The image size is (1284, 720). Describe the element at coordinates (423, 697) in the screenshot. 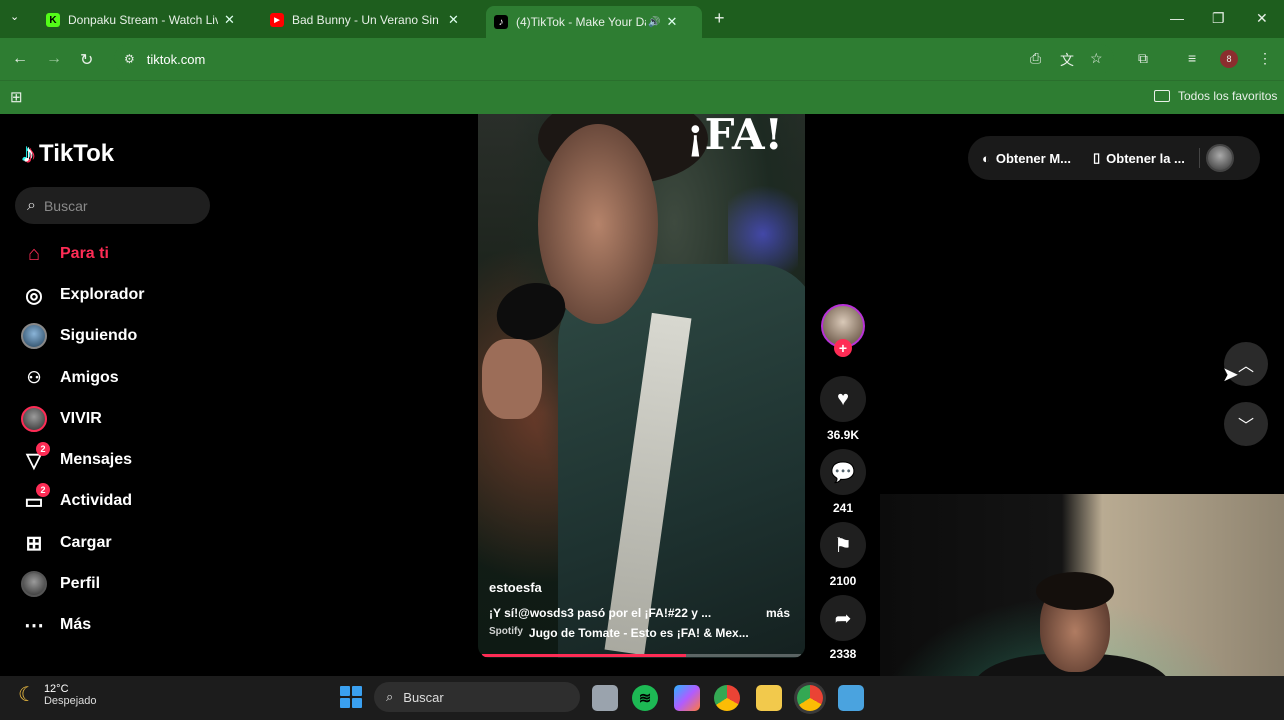

I see `taskbar-search-label: Buscar` at that location.